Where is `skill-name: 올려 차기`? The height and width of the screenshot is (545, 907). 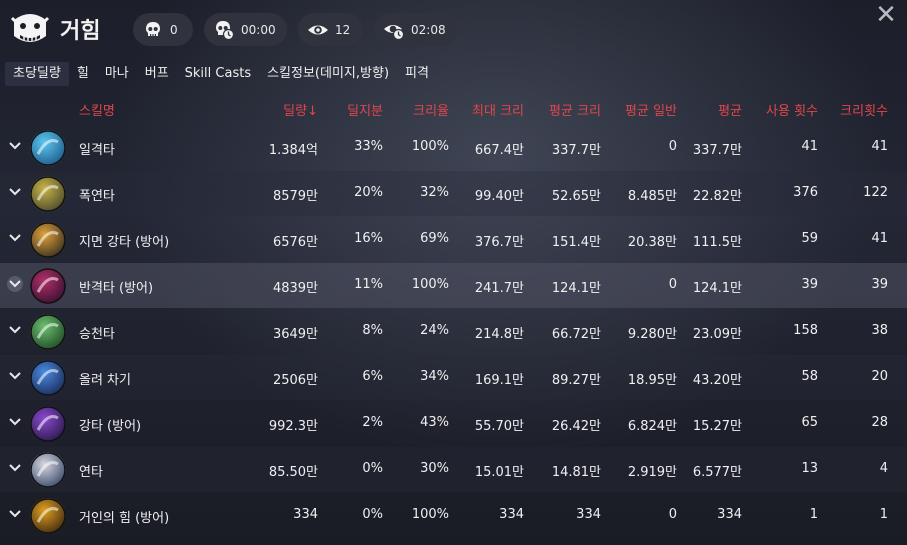
skill-name: 올려 차기 is located at coordinates (105, 380).